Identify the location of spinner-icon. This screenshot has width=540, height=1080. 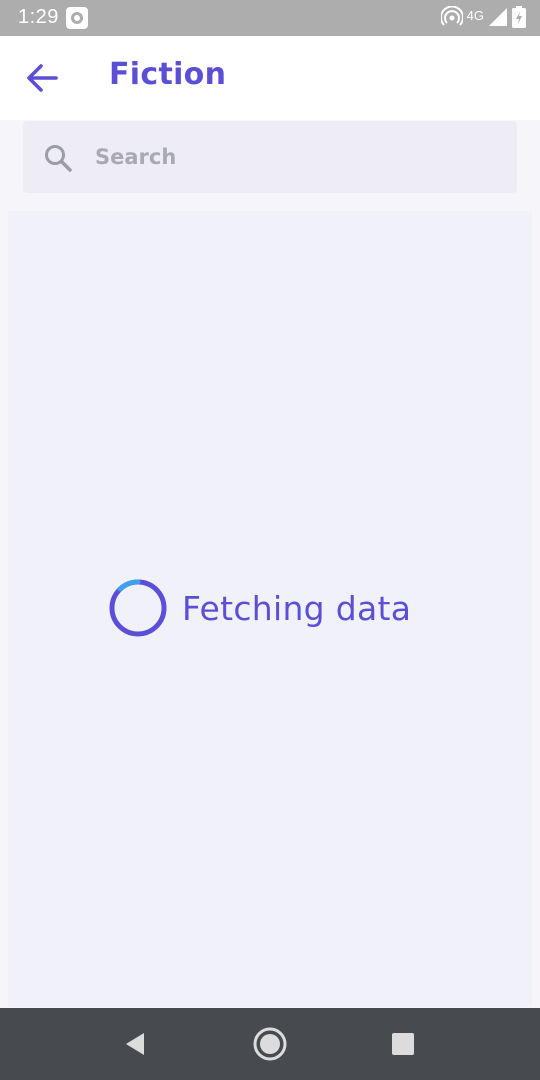
(138, 608).